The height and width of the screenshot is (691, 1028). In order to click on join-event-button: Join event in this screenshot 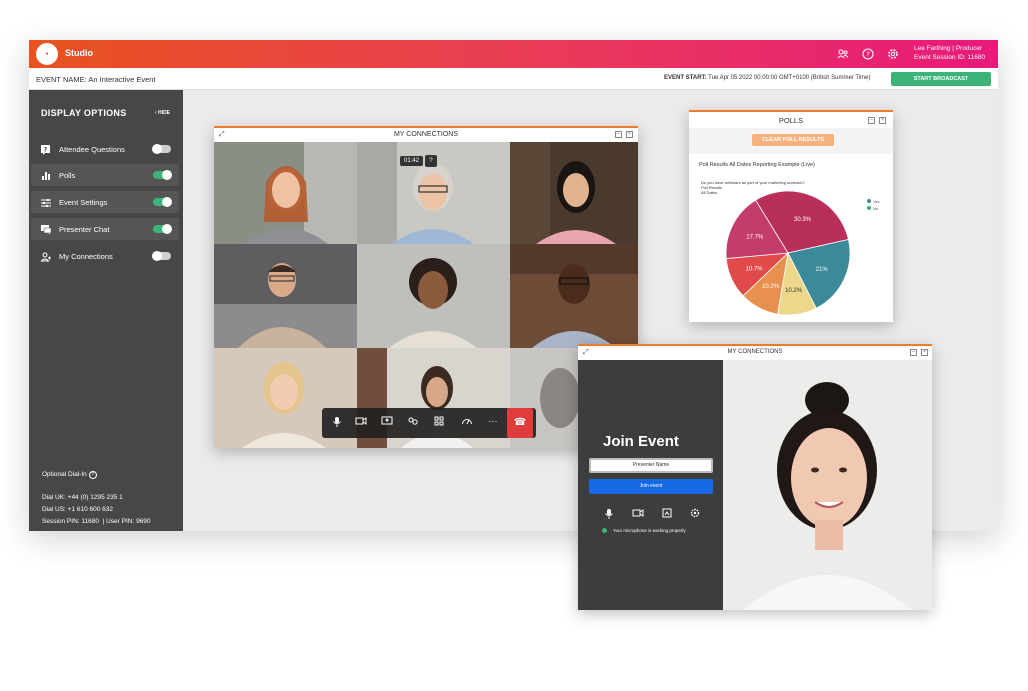, I will do `click(651, 486)`.